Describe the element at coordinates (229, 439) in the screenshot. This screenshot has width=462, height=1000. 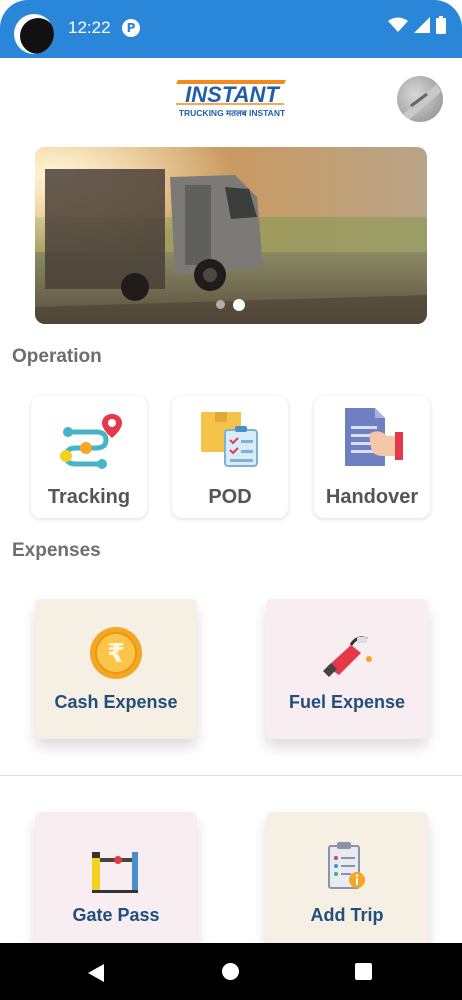
I see `box-checklist-icon` at that location.